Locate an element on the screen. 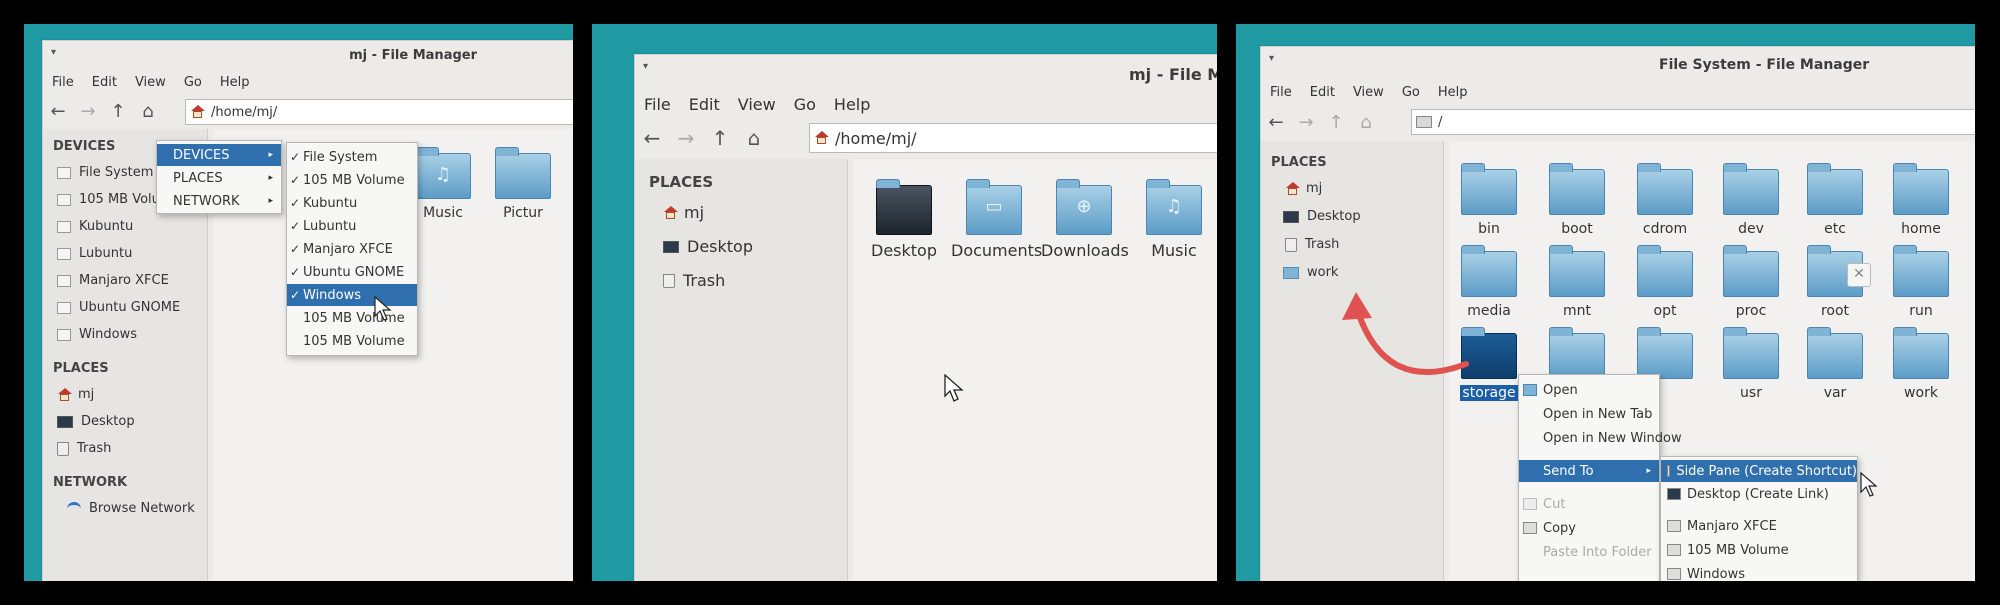  file-item-proc: proc is located at coordinates (1751, 282).